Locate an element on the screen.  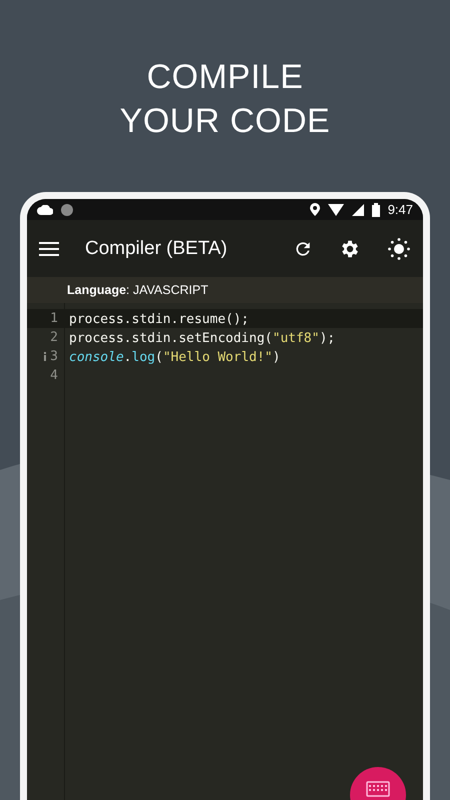
cloud-icon is located at coordinates (45, 209).